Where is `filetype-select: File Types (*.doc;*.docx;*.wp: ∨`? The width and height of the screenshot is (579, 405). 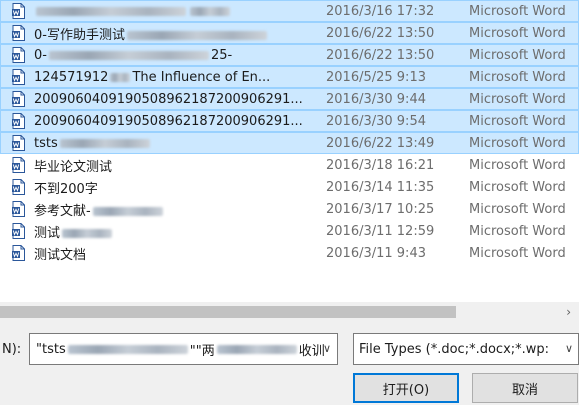 filetype-select: File Types (*.doc;*.docx;*.wp: ∨ is located at coordinates (466, 349).